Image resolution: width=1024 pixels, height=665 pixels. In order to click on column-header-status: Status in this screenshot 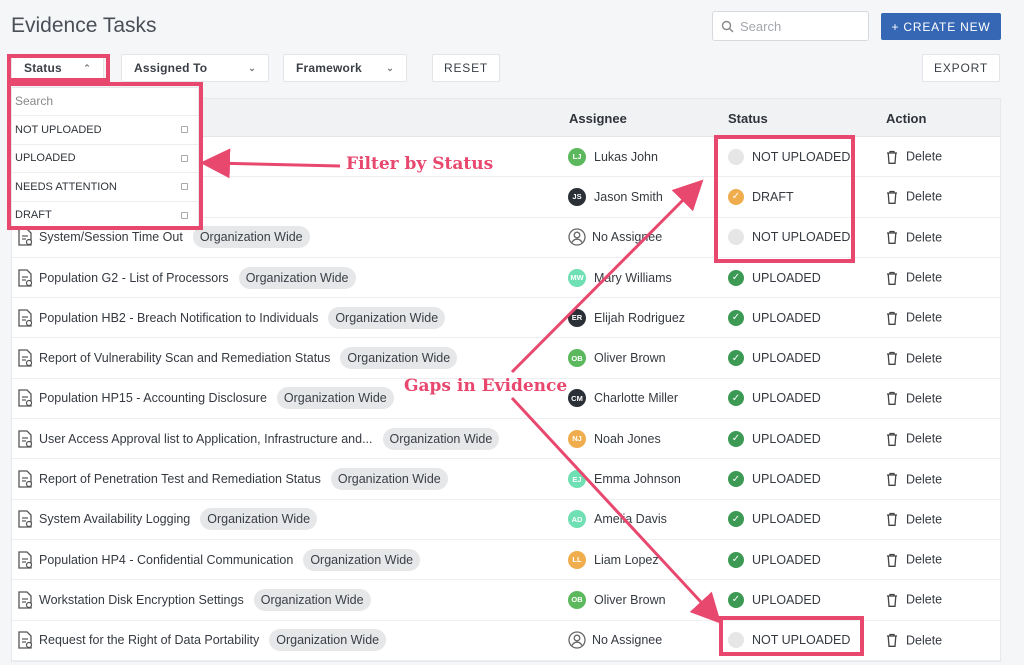, I will do `click(748, 118)`.